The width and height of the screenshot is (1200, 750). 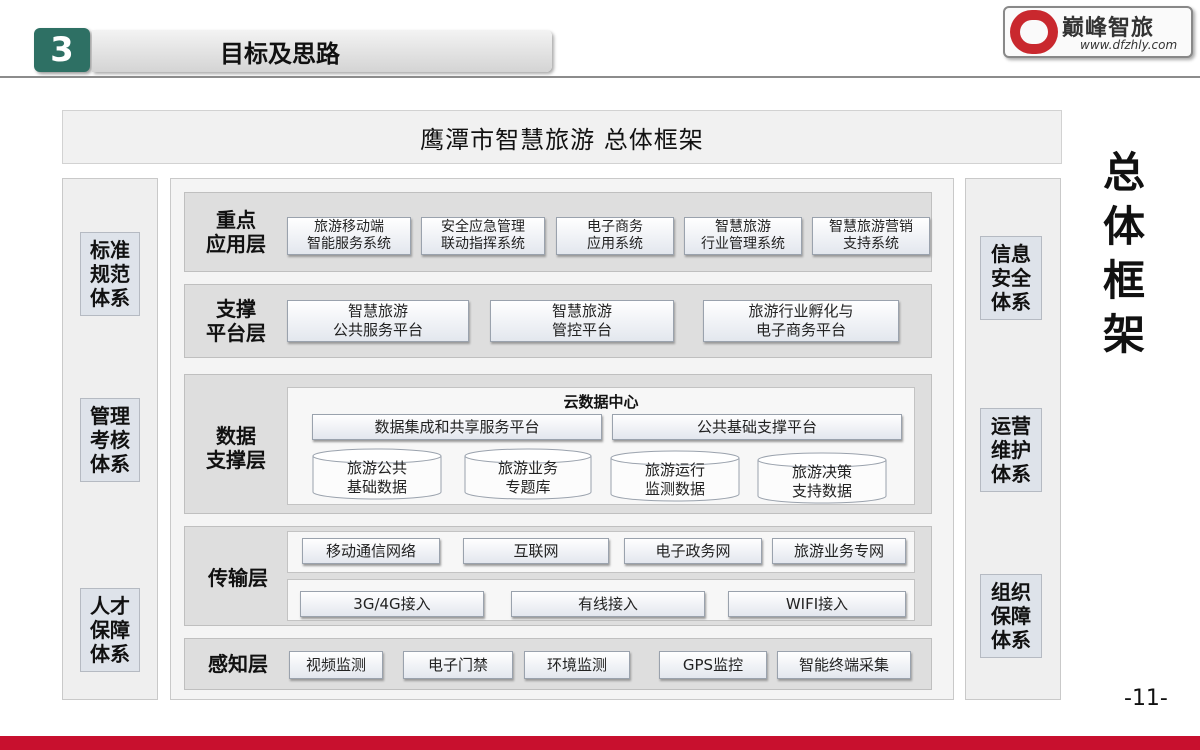 What do you see at coordinates (600, 743) in the screenshot?
I see `footer-bar` at bounding box center [600, 743].